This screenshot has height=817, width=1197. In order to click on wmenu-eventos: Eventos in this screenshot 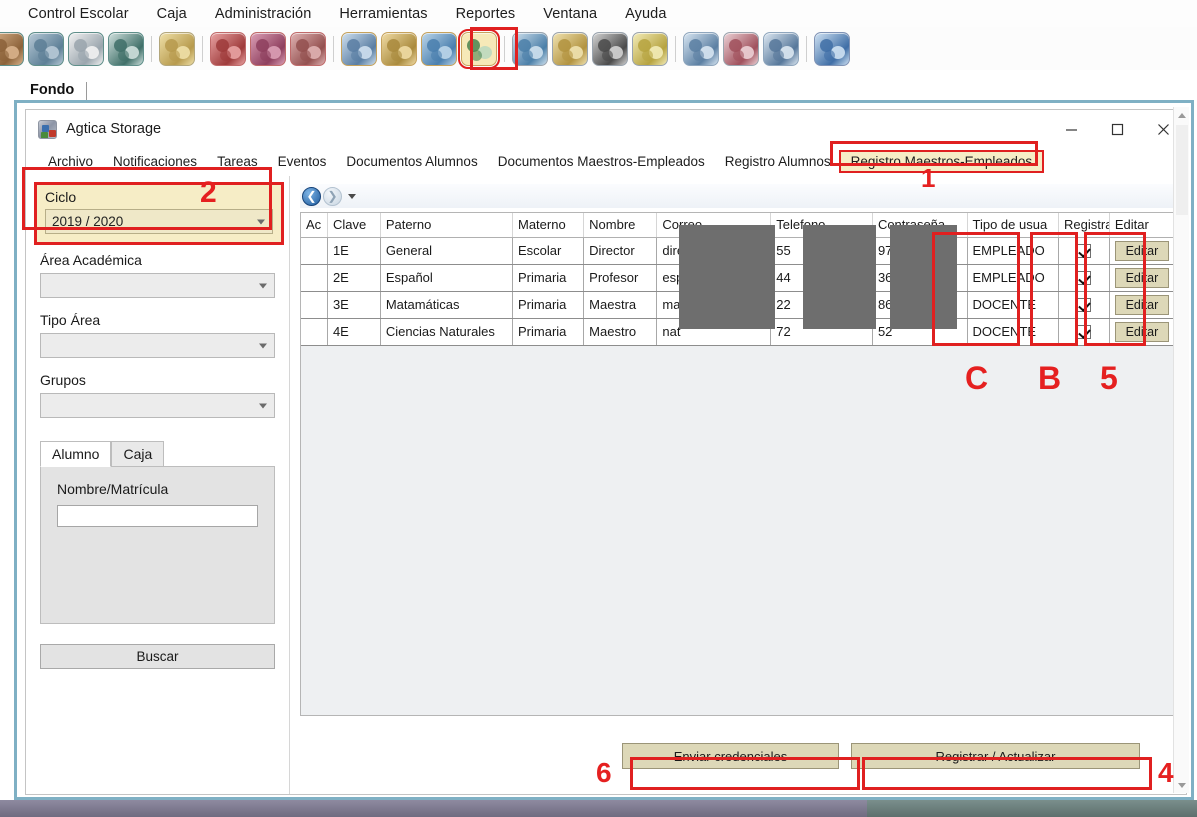, I will do `click(302, 161)`.